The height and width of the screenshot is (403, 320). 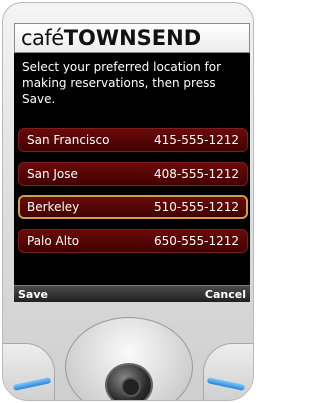 What do you see at coordinates (196, 241) in the screenshot?
I see `location-phone: 650-555-1212` at bounding box center [196, 241].